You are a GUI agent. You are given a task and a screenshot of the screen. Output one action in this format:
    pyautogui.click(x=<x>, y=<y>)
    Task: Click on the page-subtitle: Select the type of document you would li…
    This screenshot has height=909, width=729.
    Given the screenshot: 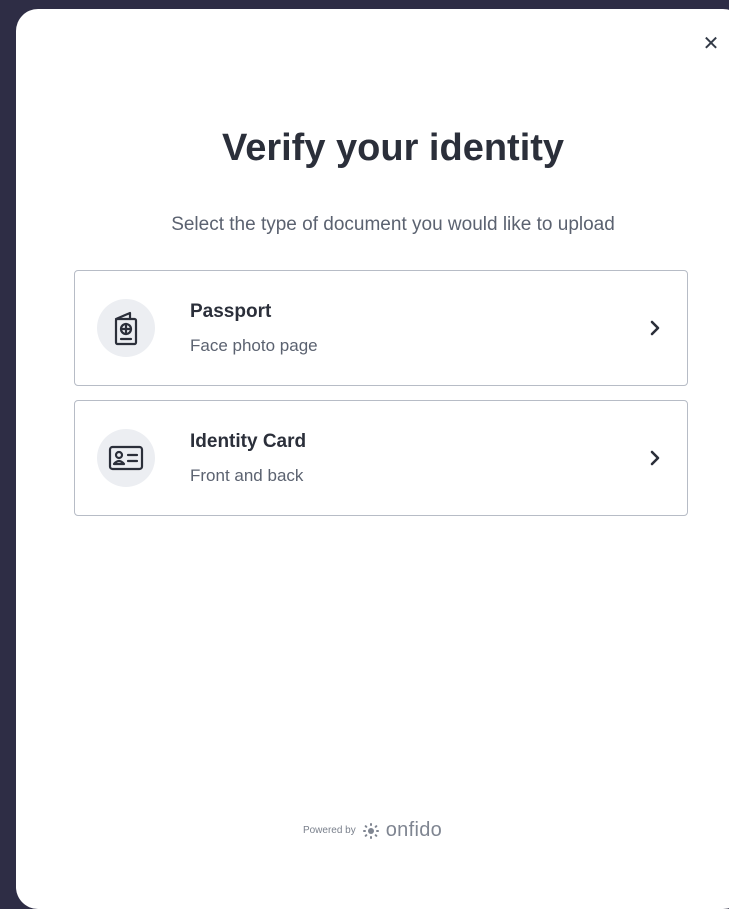 What is the action you would take?
    pyautogui.click(x=393, y=224)
    